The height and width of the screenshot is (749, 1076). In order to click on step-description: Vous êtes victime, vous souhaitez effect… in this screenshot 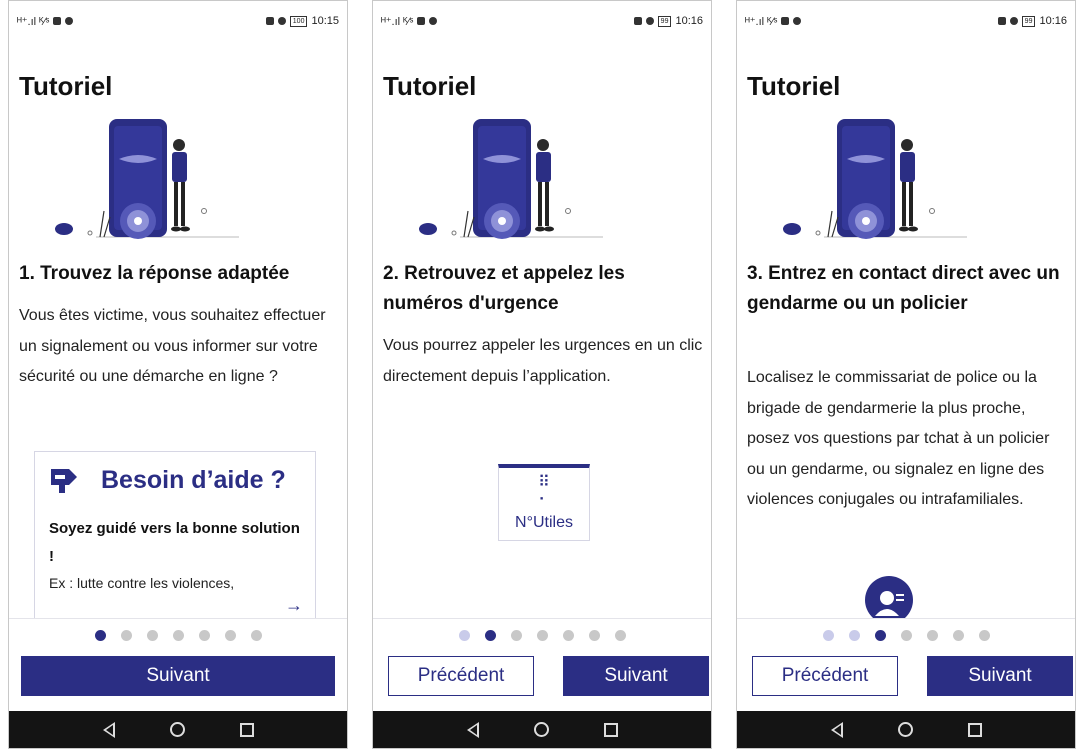, I will do `click(172, 346)`.